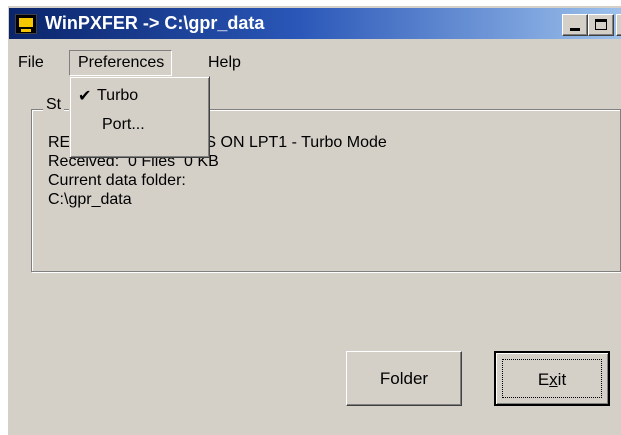 This screenshot has width=621, height=435. What do you see at coordinates (54, 105) in the screenshot?
I see `status-group-label: St` at bounding box center [54, 105].